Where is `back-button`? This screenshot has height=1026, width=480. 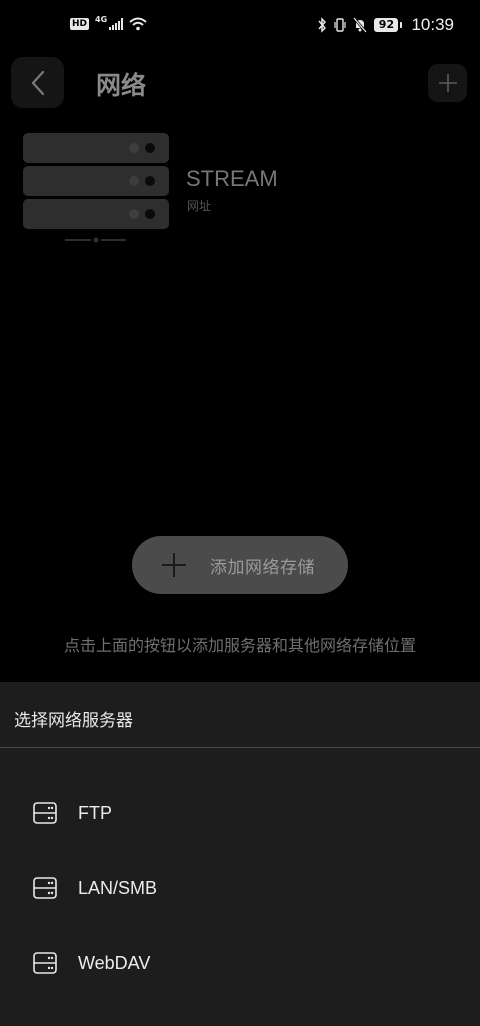
back-button is located at coordinates (37, 82).